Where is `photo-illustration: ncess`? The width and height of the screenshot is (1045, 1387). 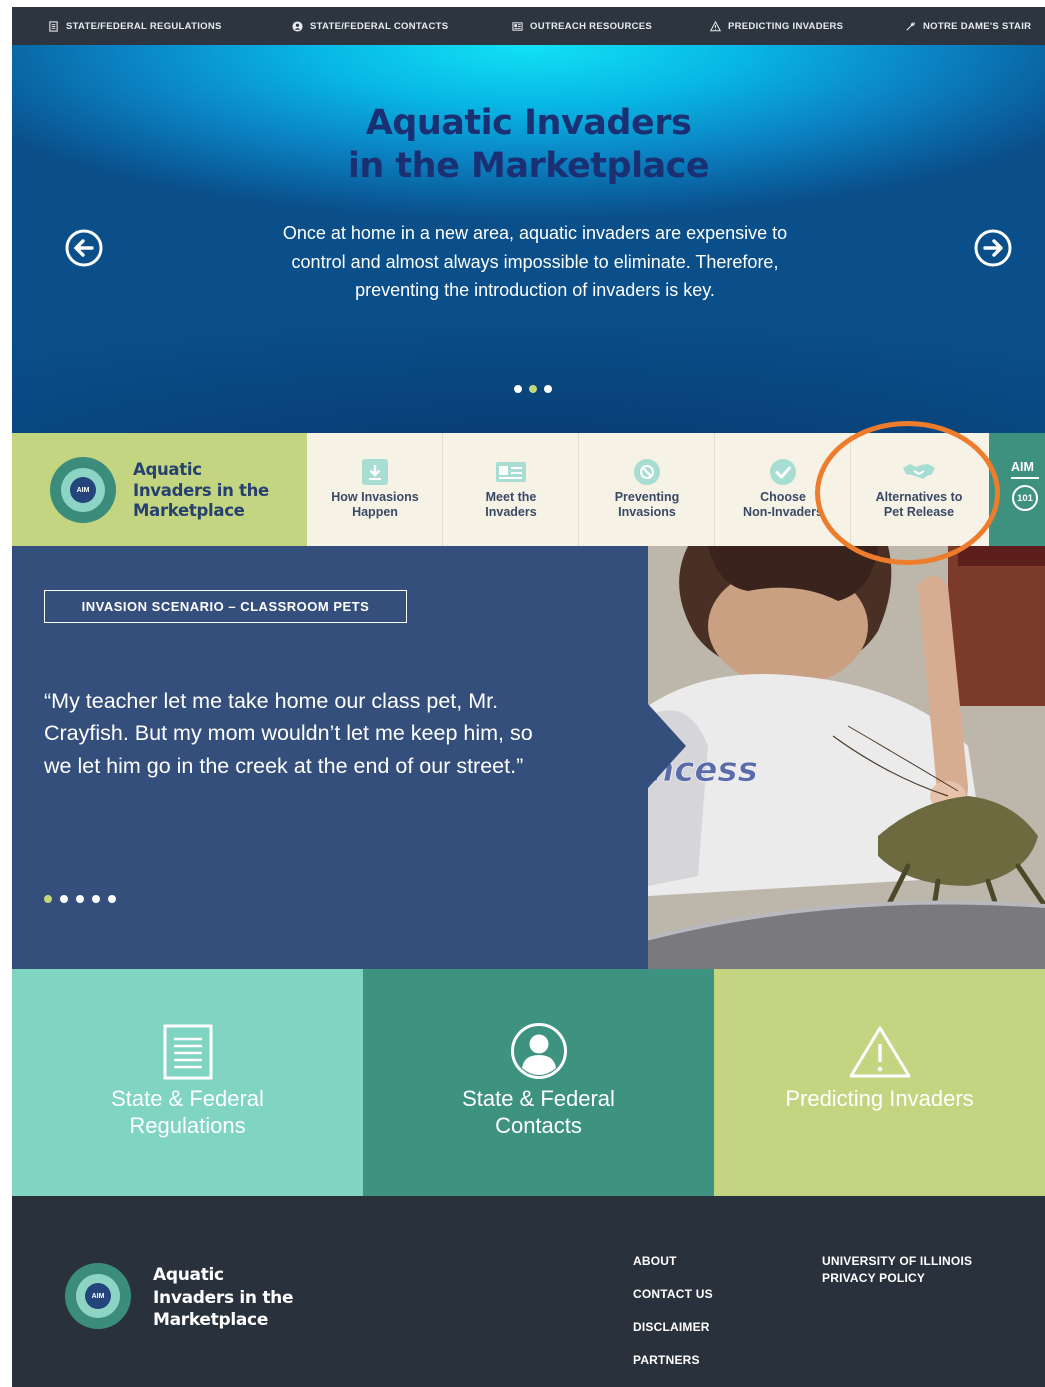 photo-illustration: ncess is located at coordinates (846, 757).